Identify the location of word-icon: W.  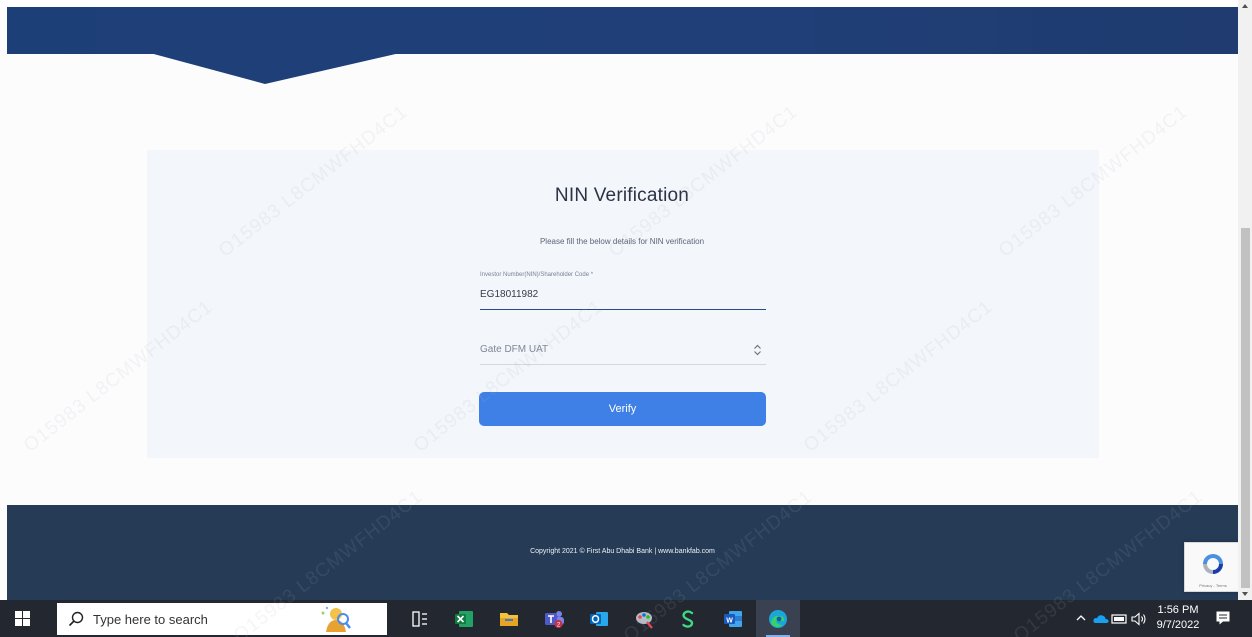
(733, 619).